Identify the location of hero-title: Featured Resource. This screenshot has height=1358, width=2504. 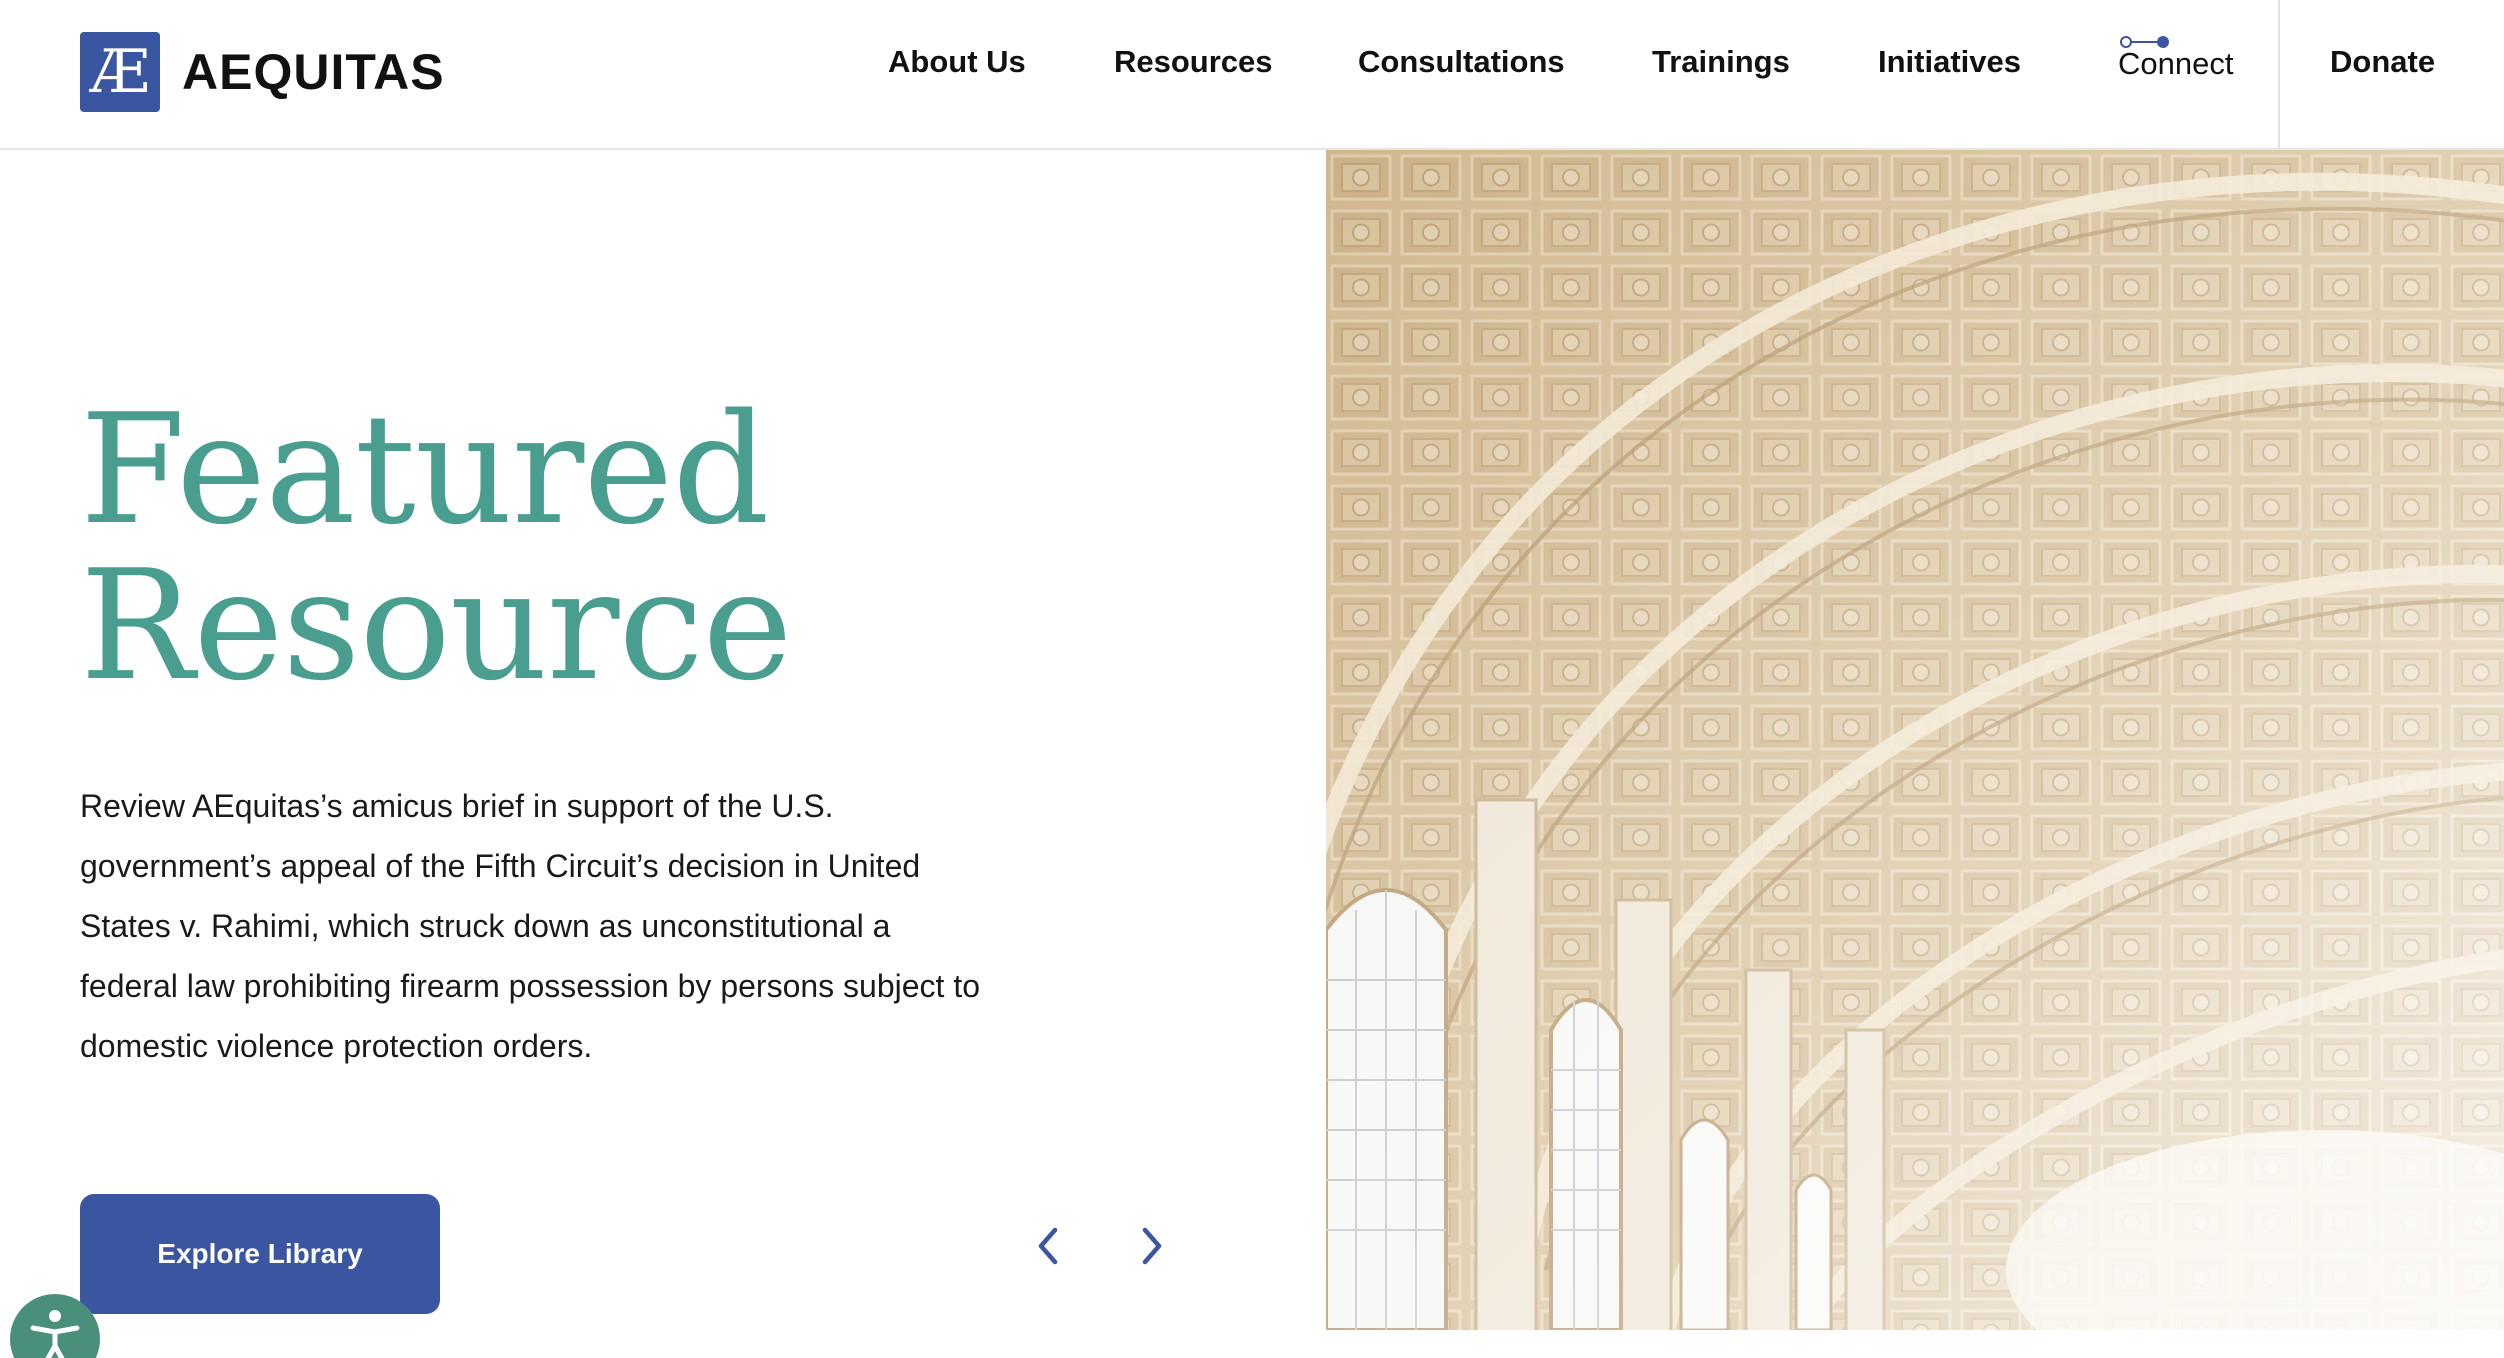
(436, 547).